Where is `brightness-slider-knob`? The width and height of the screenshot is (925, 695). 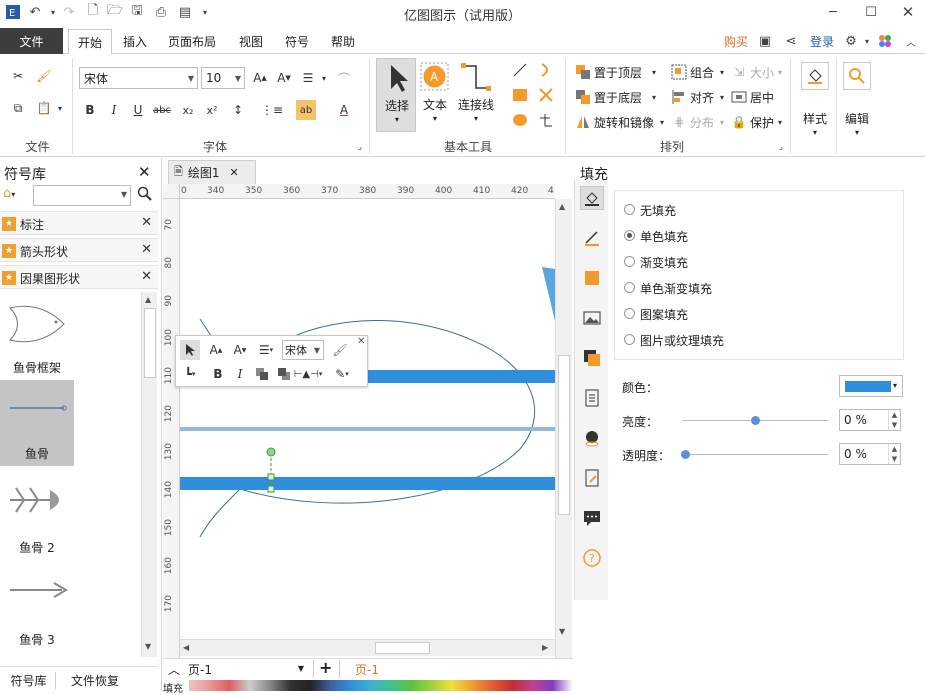 brightness-slider-knob is located at coordinates (755, 420).